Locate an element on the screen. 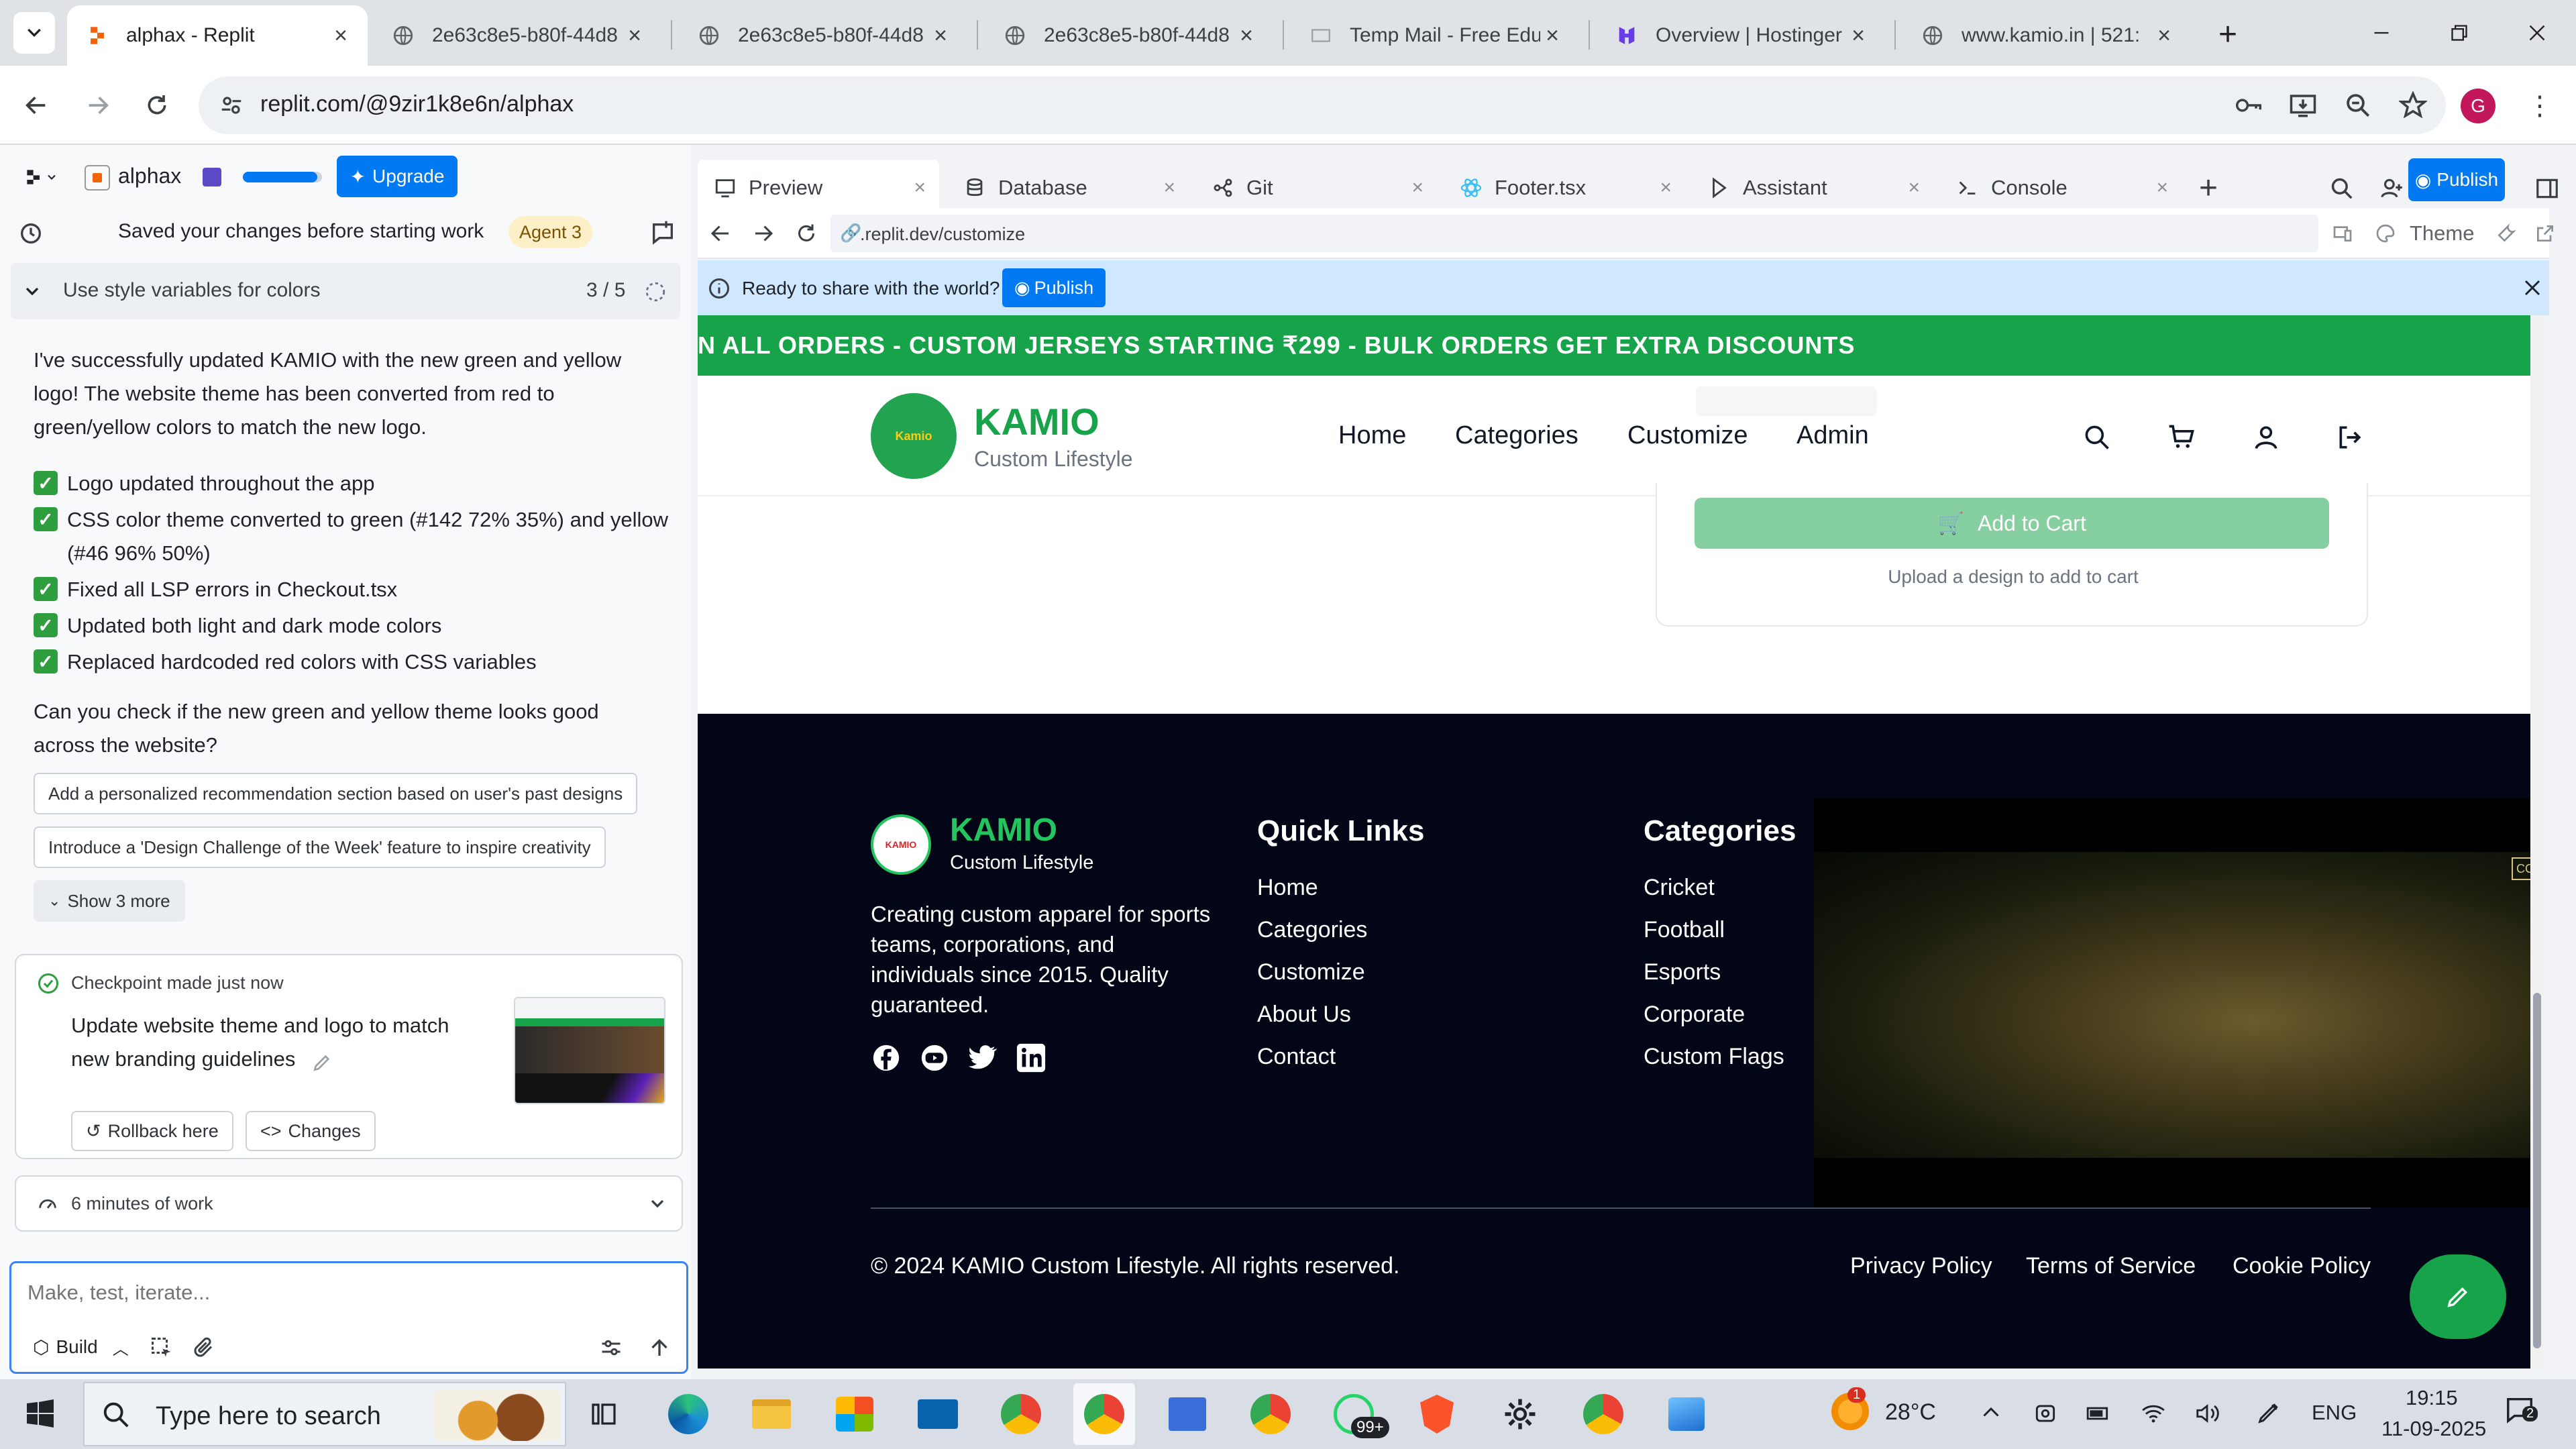  chevron-up-icon is located at coordinates (1991, 1413).